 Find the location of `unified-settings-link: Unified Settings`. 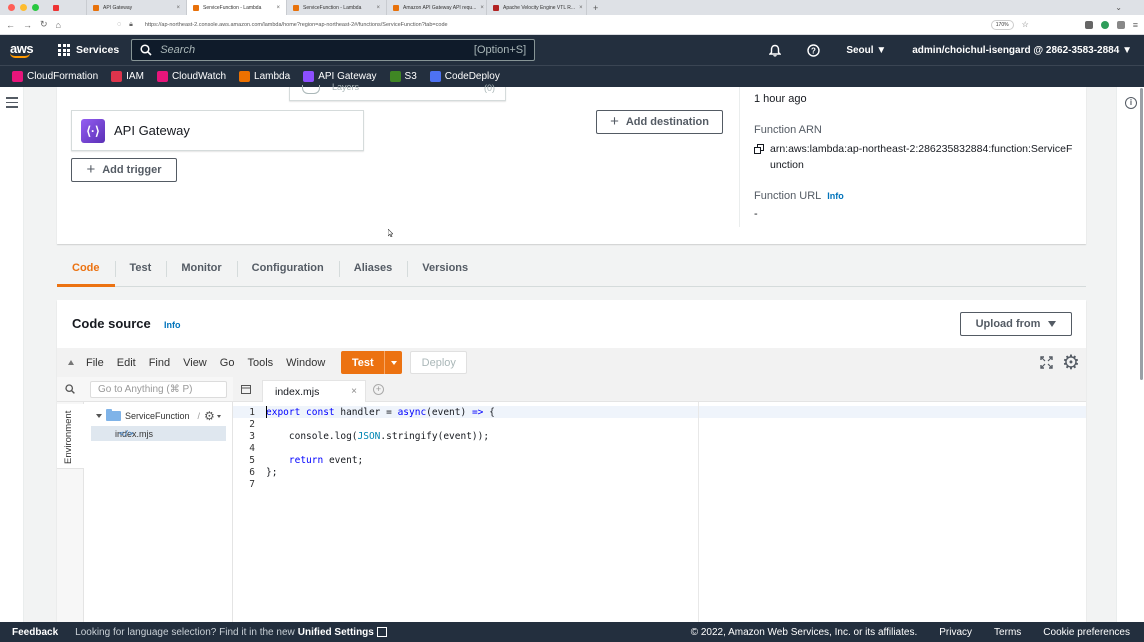

unified-settings-link: Unified Settings is located at coordinates (342, 632).